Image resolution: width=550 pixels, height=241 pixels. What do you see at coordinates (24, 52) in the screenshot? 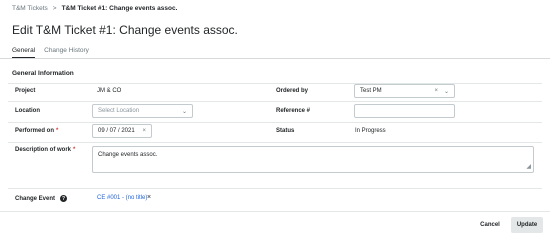
I see `tab-general: General` at bounding box center [24, 52].